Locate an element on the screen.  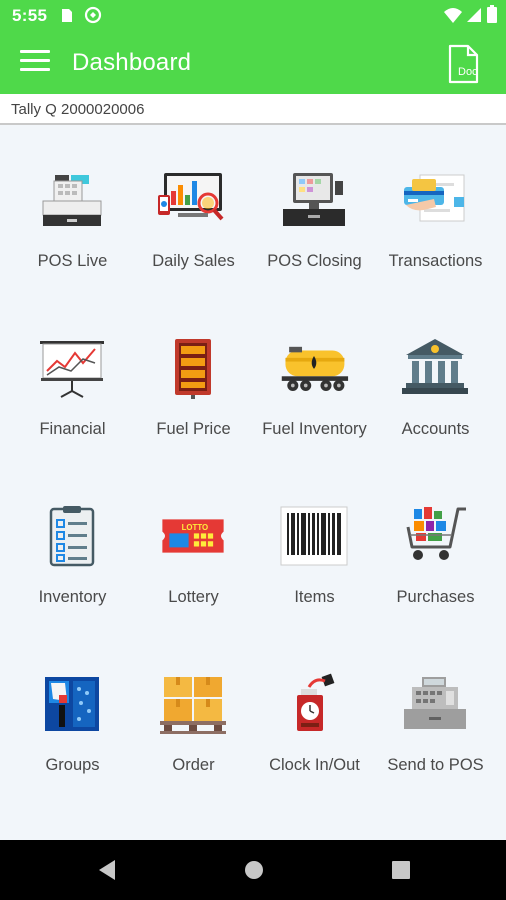
sim-card-icon is located at coordinates (67, 15).